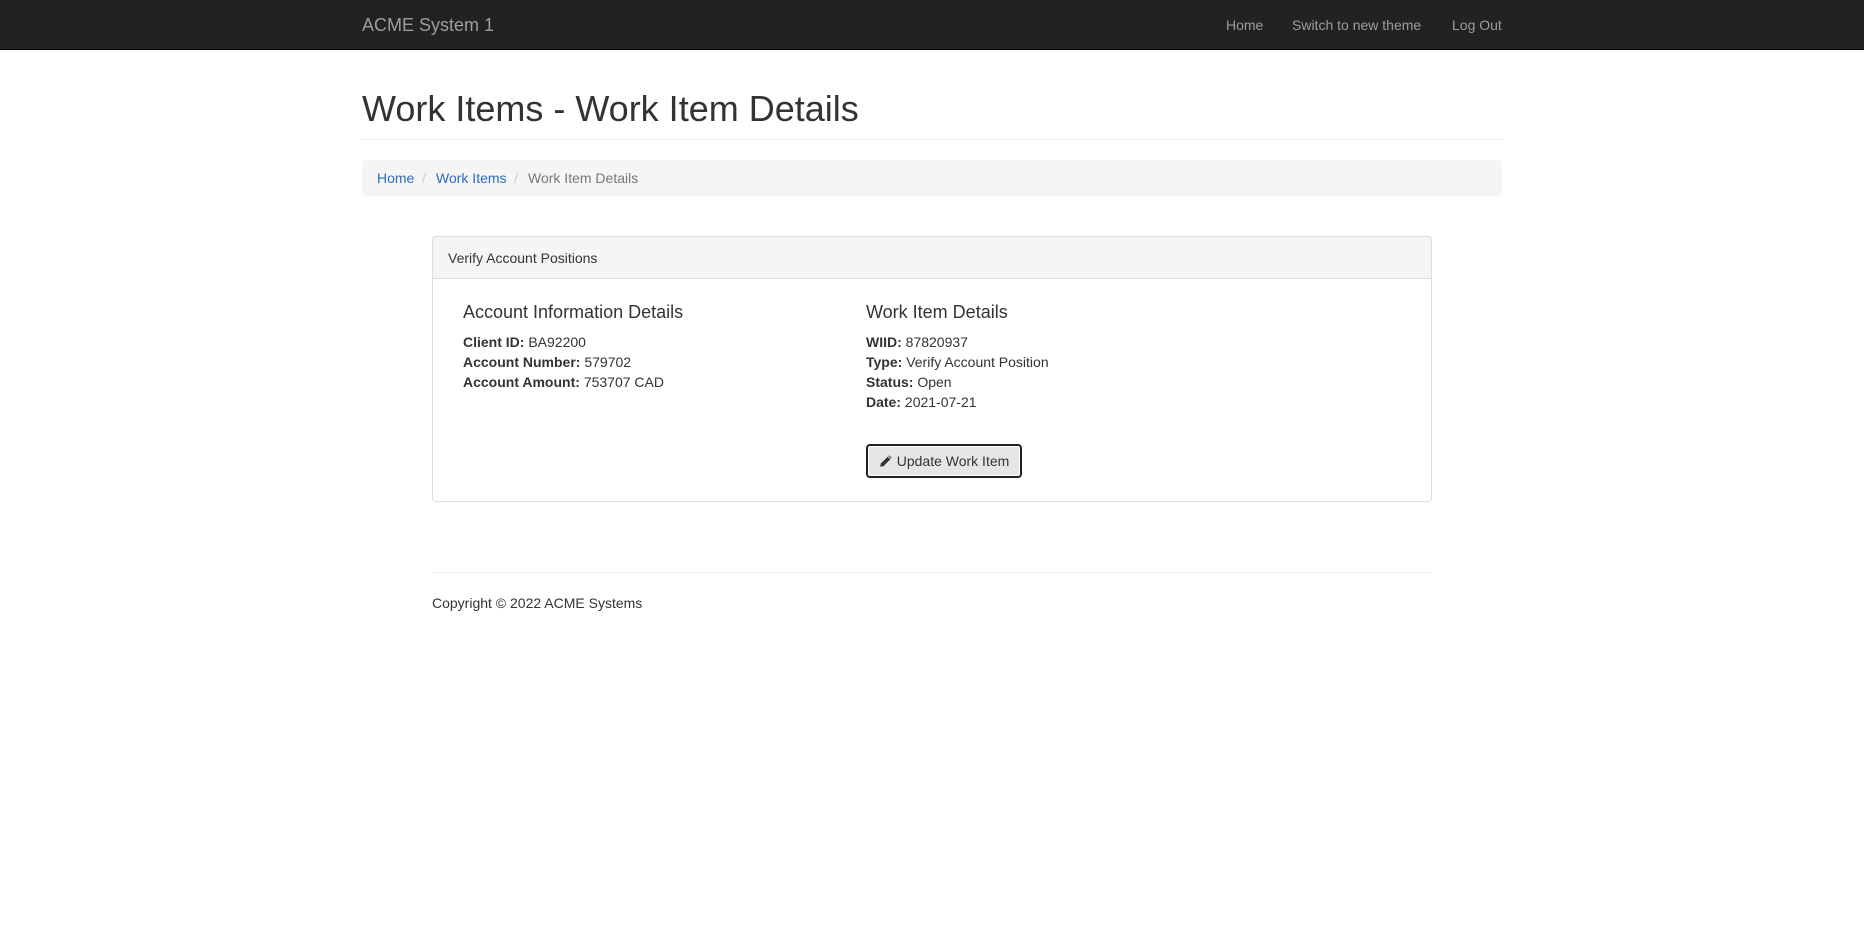 The width and height of the screenshot is (1864, 933). Describe the element at coordinates (523, 258) in the screenshot. I see `panel-title: Verify Account Positions` at that location.